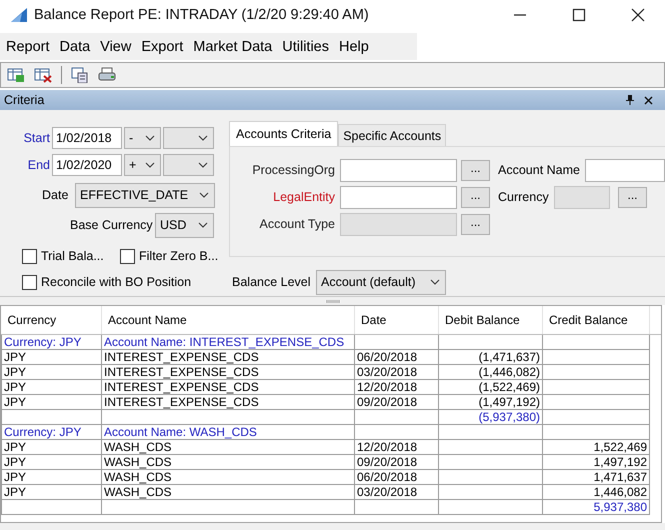  Describe the element at coordinates (620, 507) in the screenshot. I see `table-cell: 5,937,380` at that location.